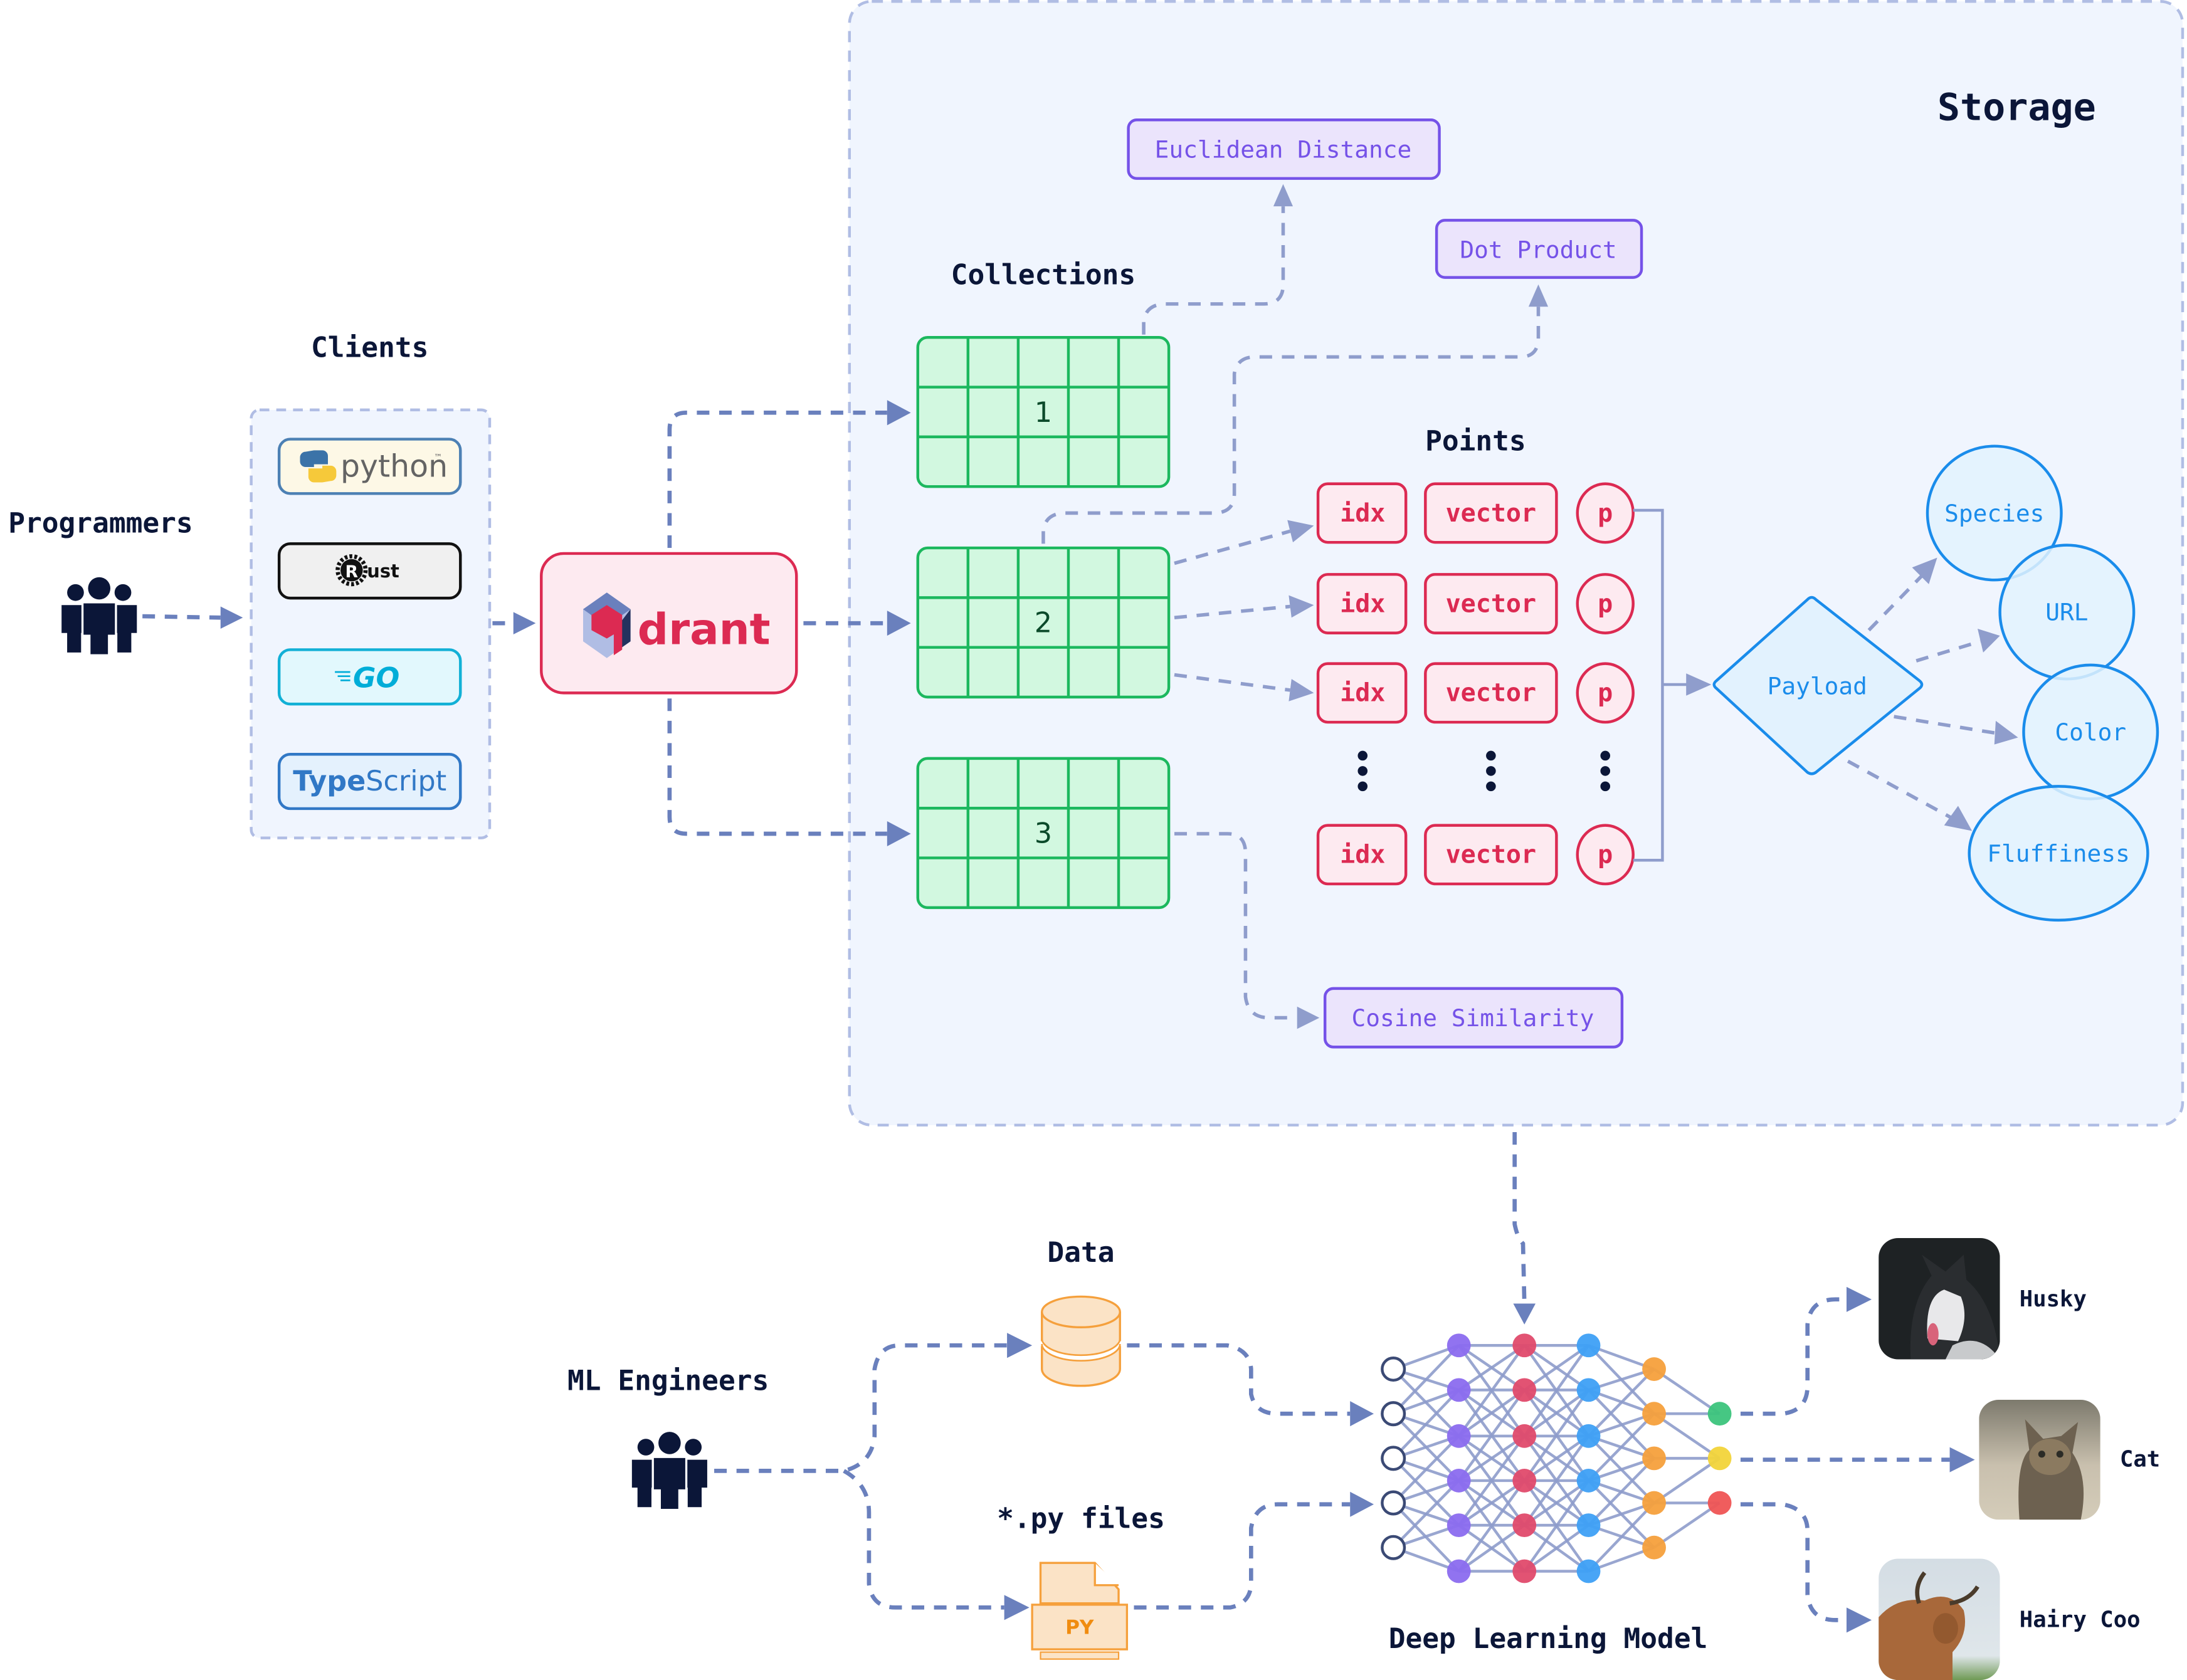 This screenshot has height=1680, width=2187. I want to click on svg-text: Euclidean Distance, so click(1283, 149).